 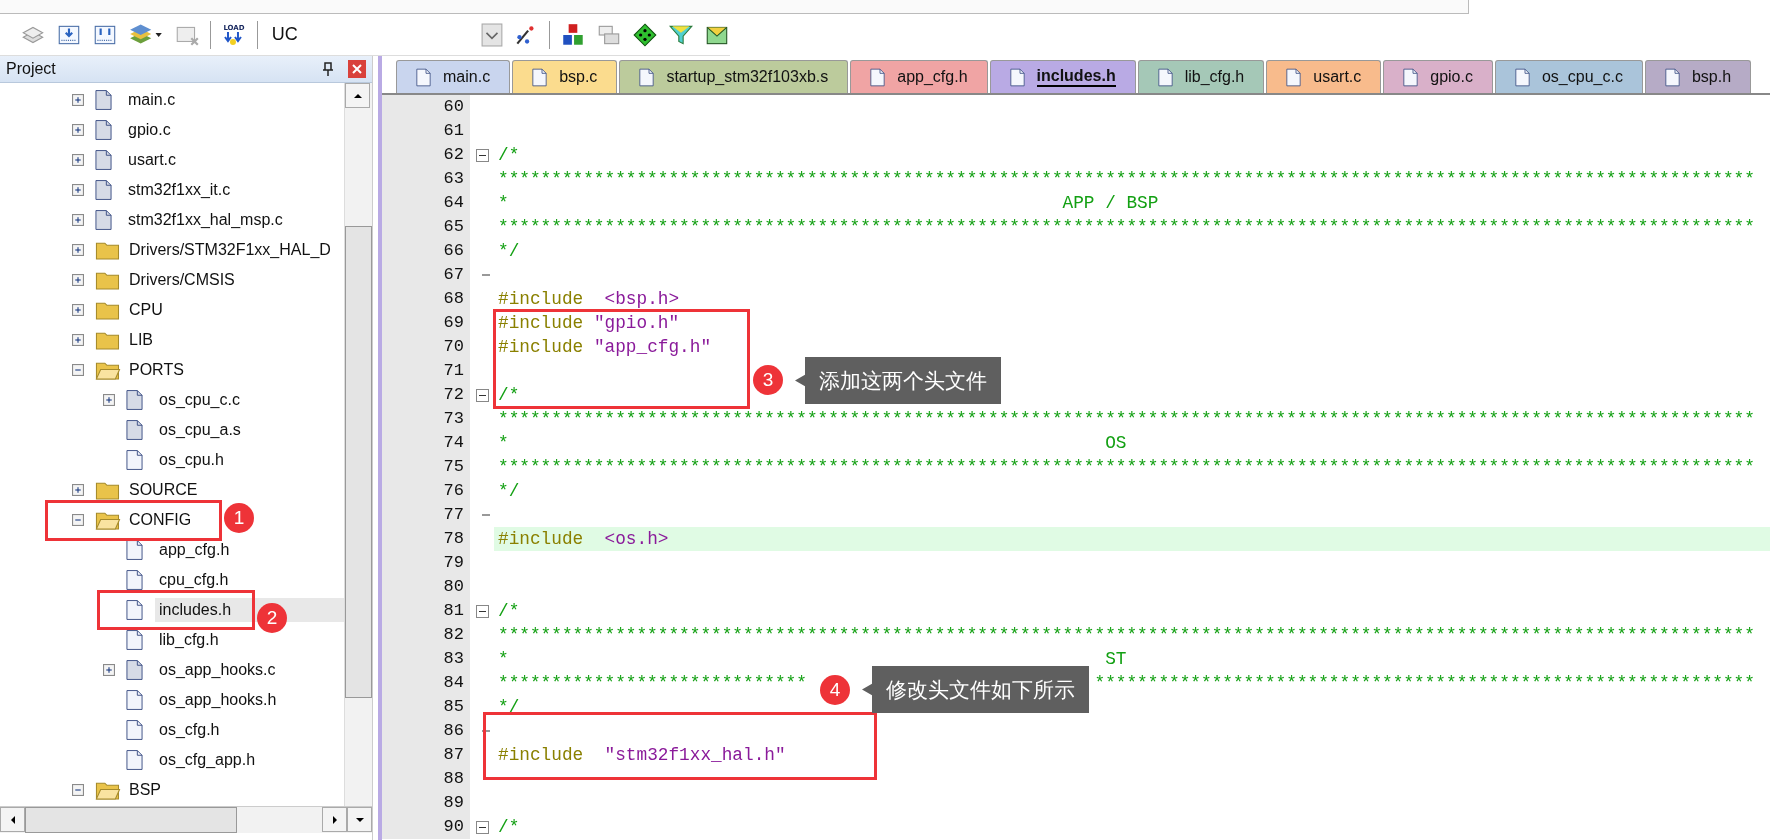 I want to click on line-number: 76, so click(x=426, y=491).